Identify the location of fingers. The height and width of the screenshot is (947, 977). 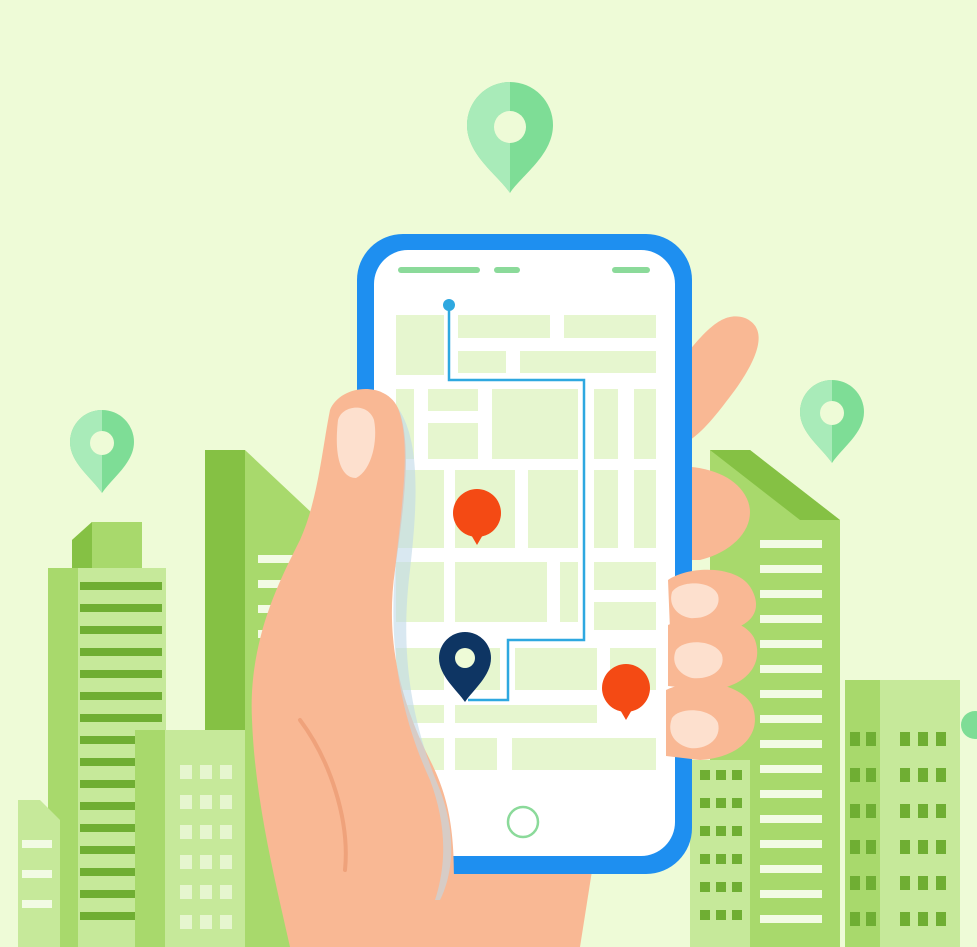
(712, 664).